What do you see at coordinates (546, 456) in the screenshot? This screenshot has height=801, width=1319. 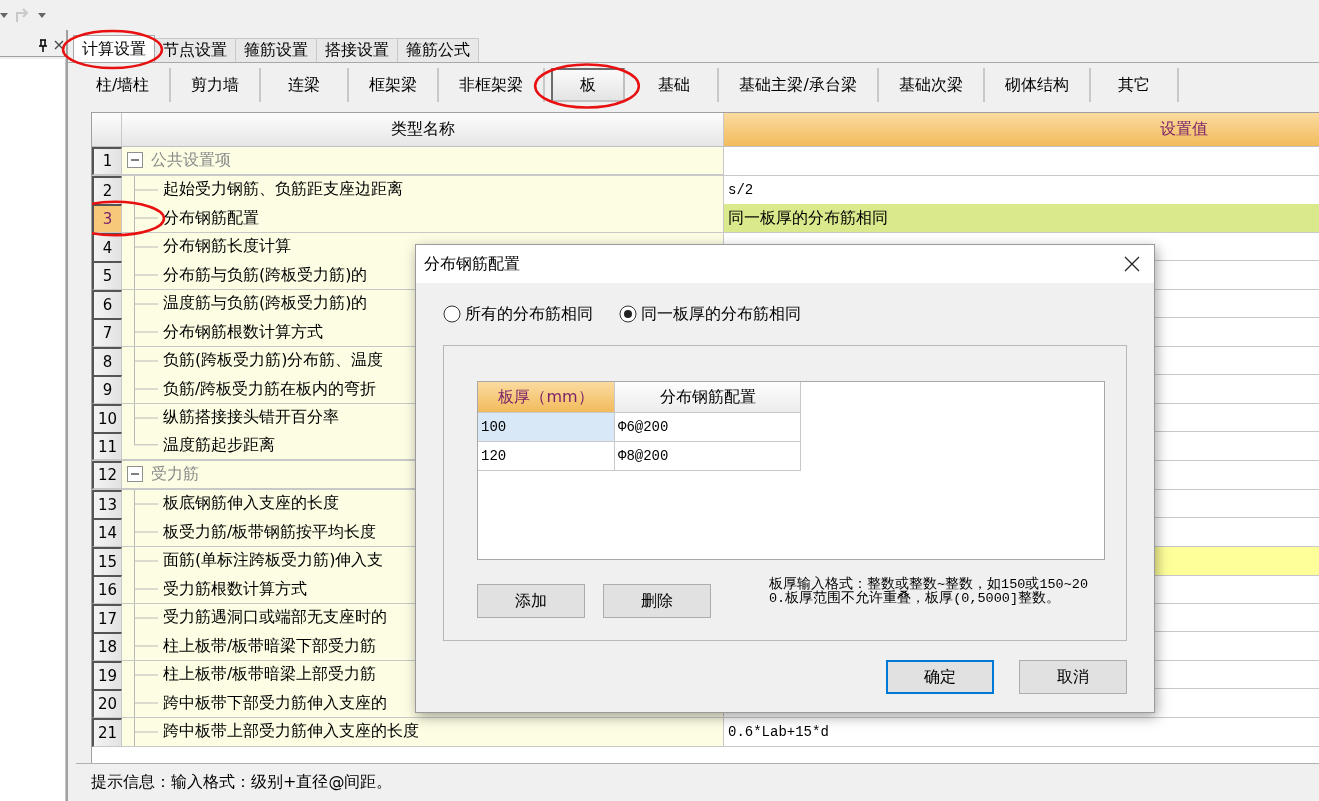 I see `table-cell: 120` at bounding box center [546, 456].